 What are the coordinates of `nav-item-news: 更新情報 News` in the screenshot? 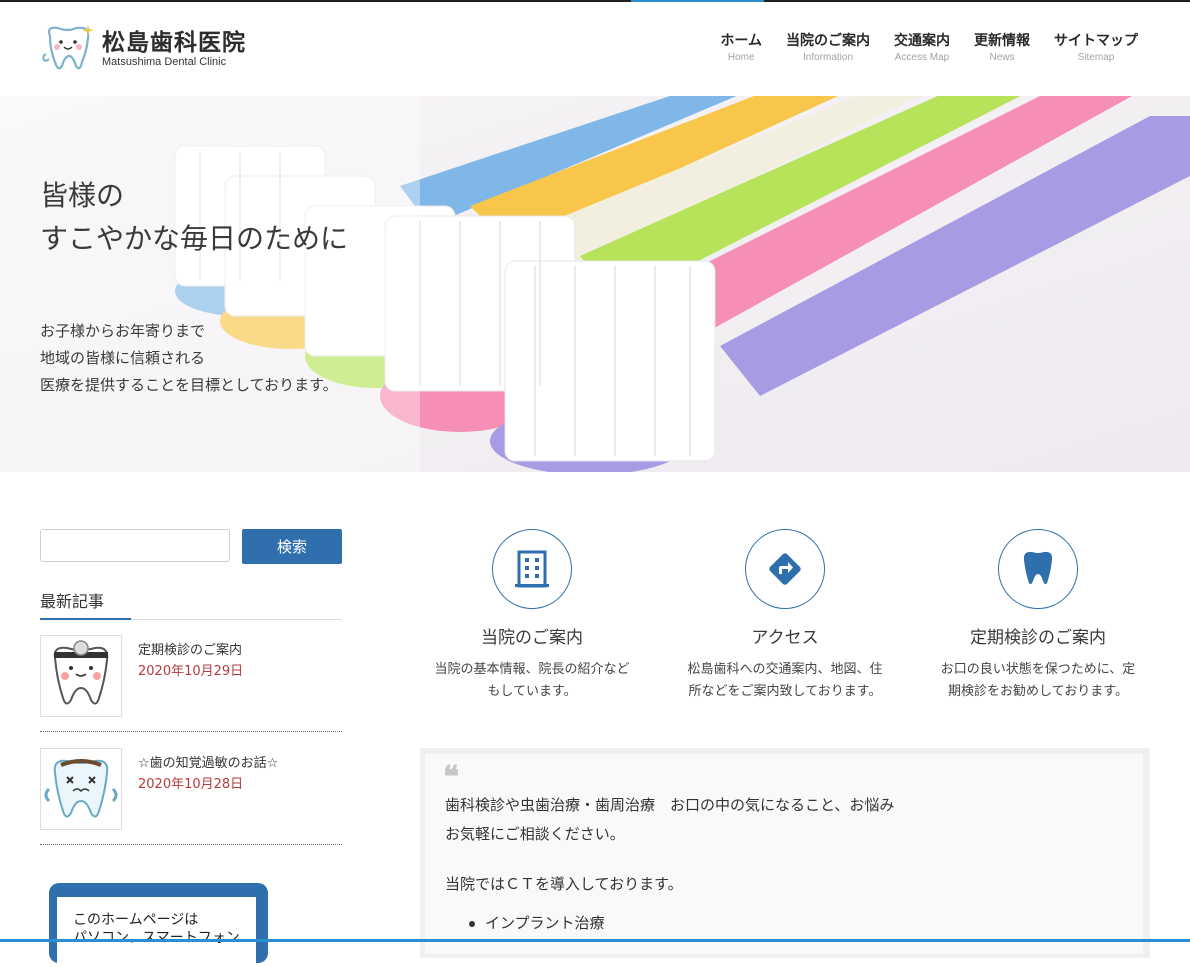 It's located at (1002, 49).